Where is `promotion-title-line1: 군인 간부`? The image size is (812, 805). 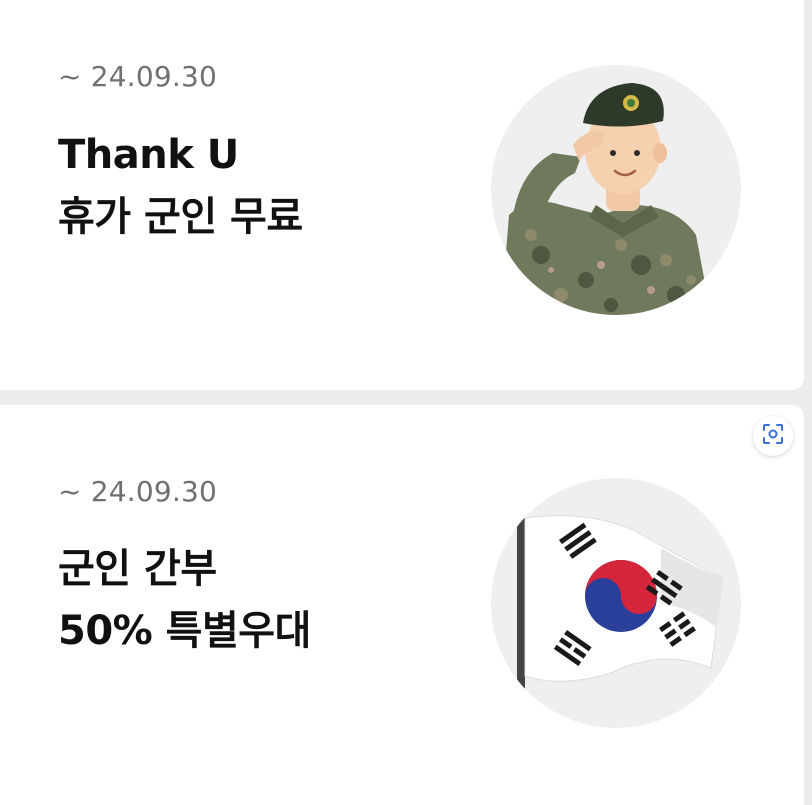
promotion-title-line1: 군인 간부 is located at coordinates (137, 569).